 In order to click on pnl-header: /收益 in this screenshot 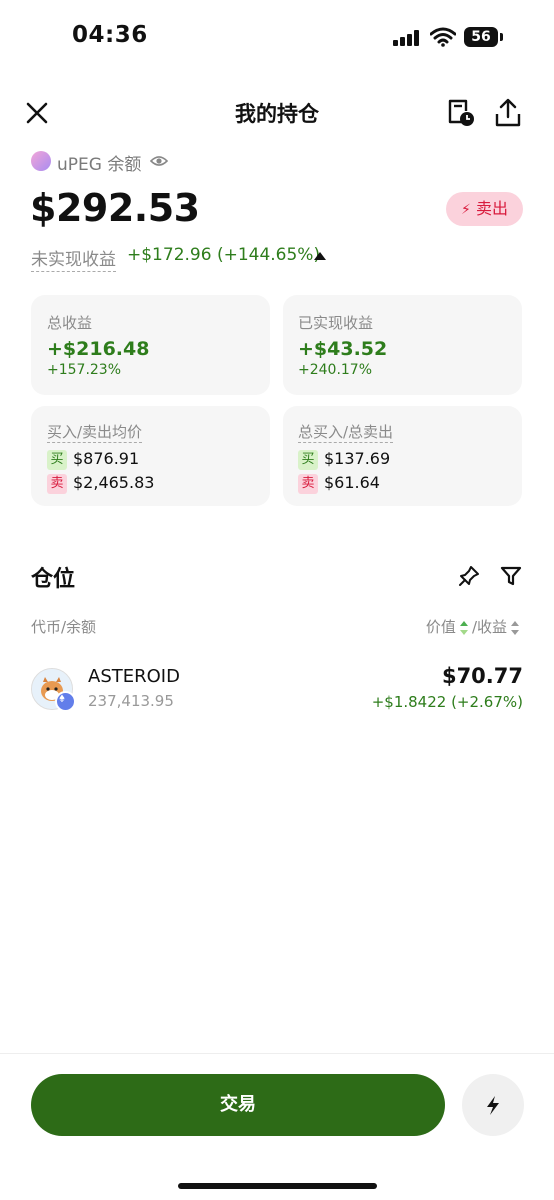, I will do `click(489, 627)`.